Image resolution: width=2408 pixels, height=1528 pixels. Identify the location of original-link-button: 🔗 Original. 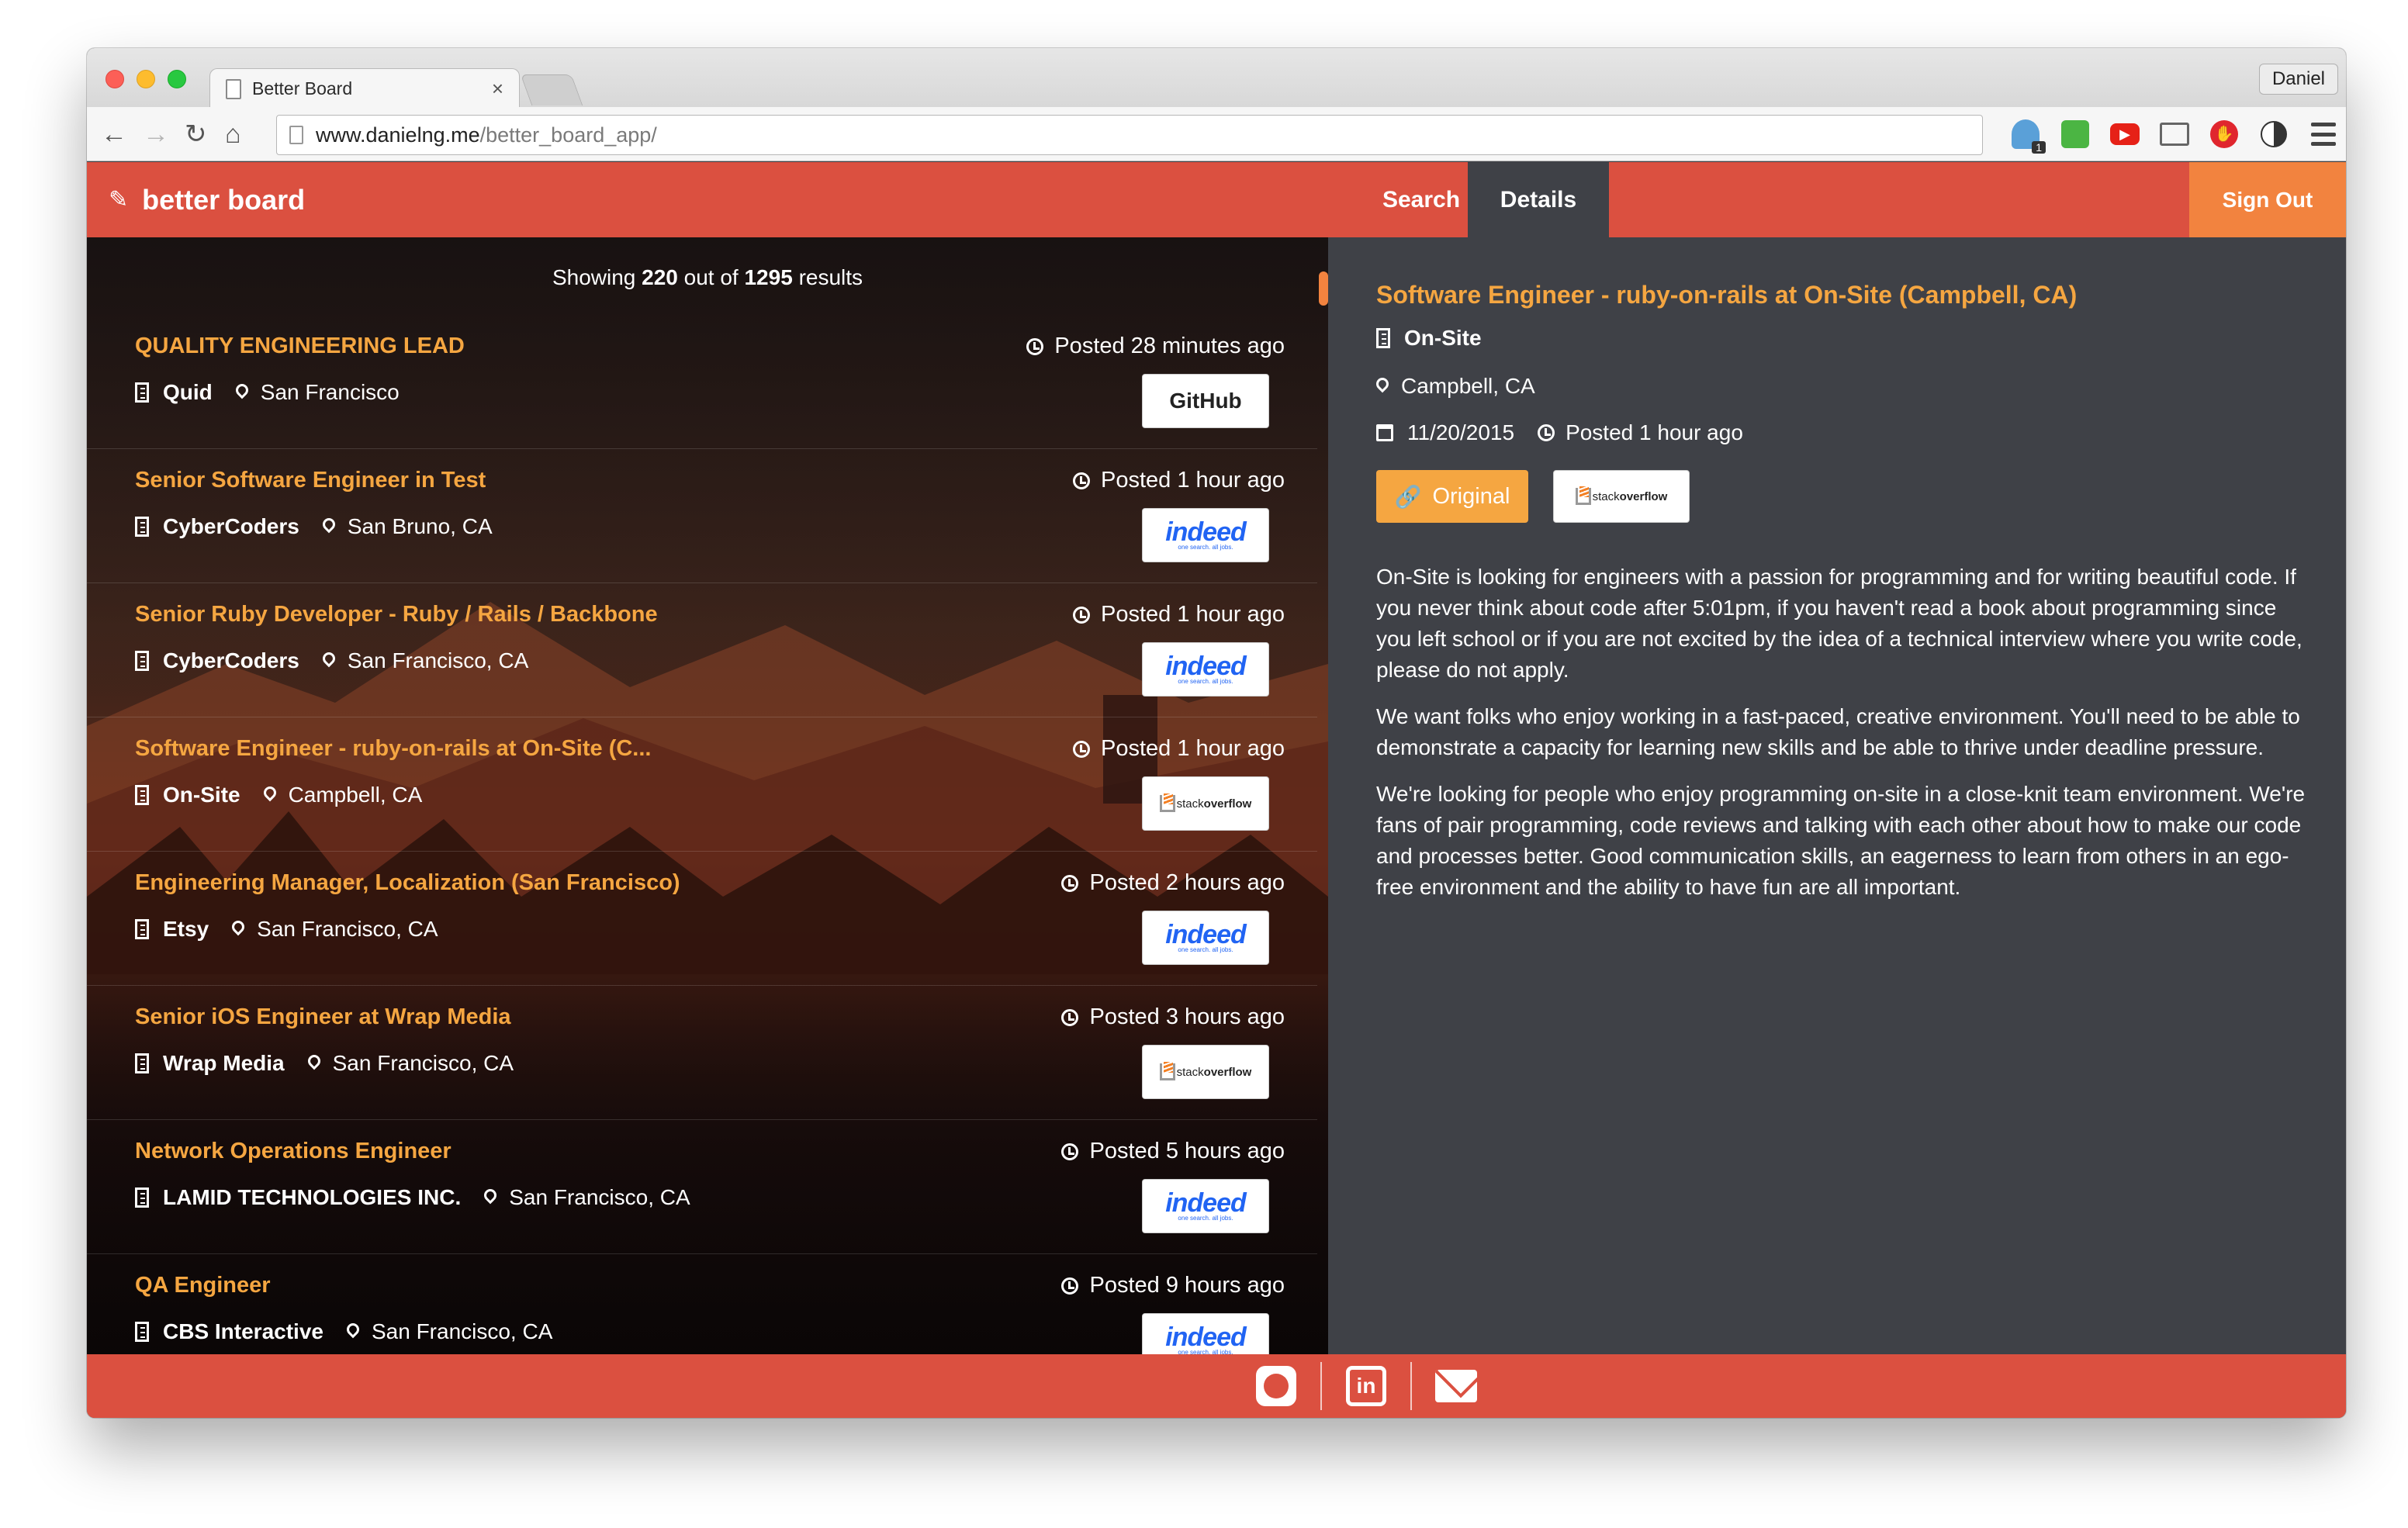
(1452, 497).